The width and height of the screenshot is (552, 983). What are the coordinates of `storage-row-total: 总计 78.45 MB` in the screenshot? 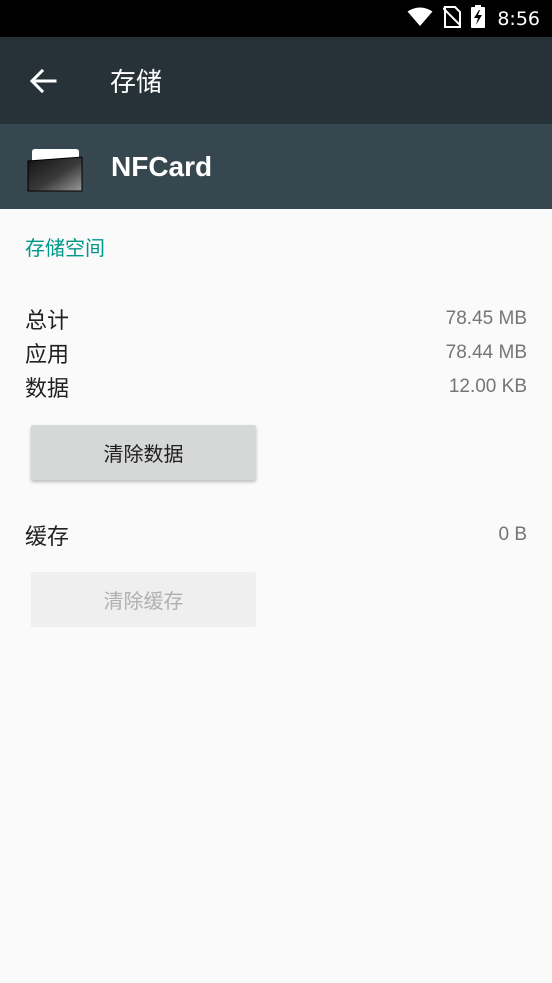 It's located at (276, 319).